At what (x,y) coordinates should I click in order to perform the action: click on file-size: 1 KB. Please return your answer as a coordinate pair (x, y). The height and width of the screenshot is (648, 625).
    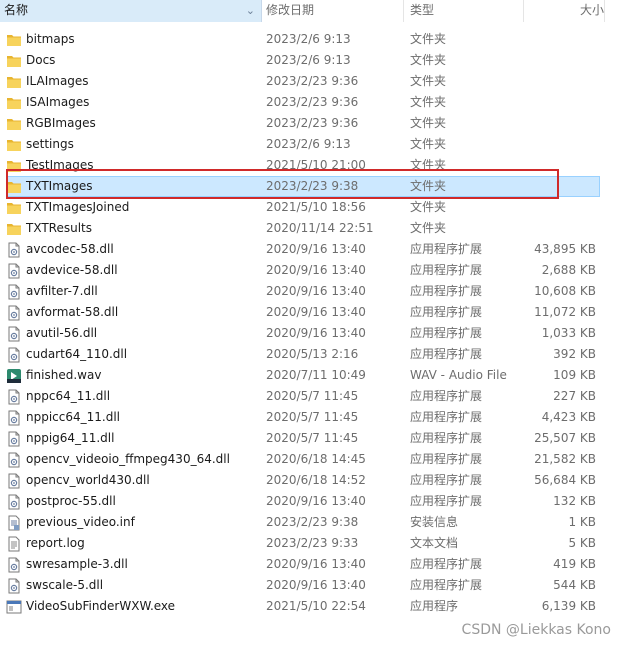
    Looking at the image, I should click on (582, 522).